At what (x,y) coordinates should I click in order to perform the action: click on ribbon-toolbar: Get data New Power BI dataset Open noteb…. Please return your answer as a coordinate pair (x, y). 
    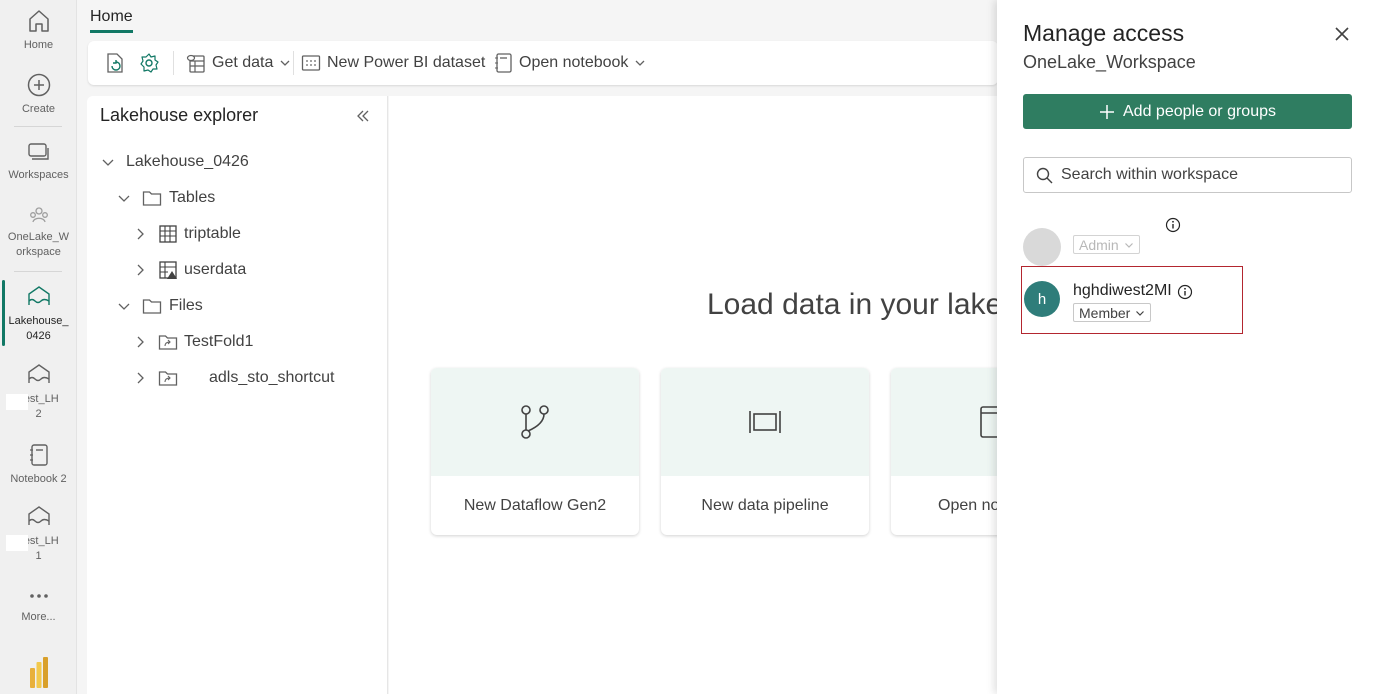
    Looking at the image, I should click on (543, 63).